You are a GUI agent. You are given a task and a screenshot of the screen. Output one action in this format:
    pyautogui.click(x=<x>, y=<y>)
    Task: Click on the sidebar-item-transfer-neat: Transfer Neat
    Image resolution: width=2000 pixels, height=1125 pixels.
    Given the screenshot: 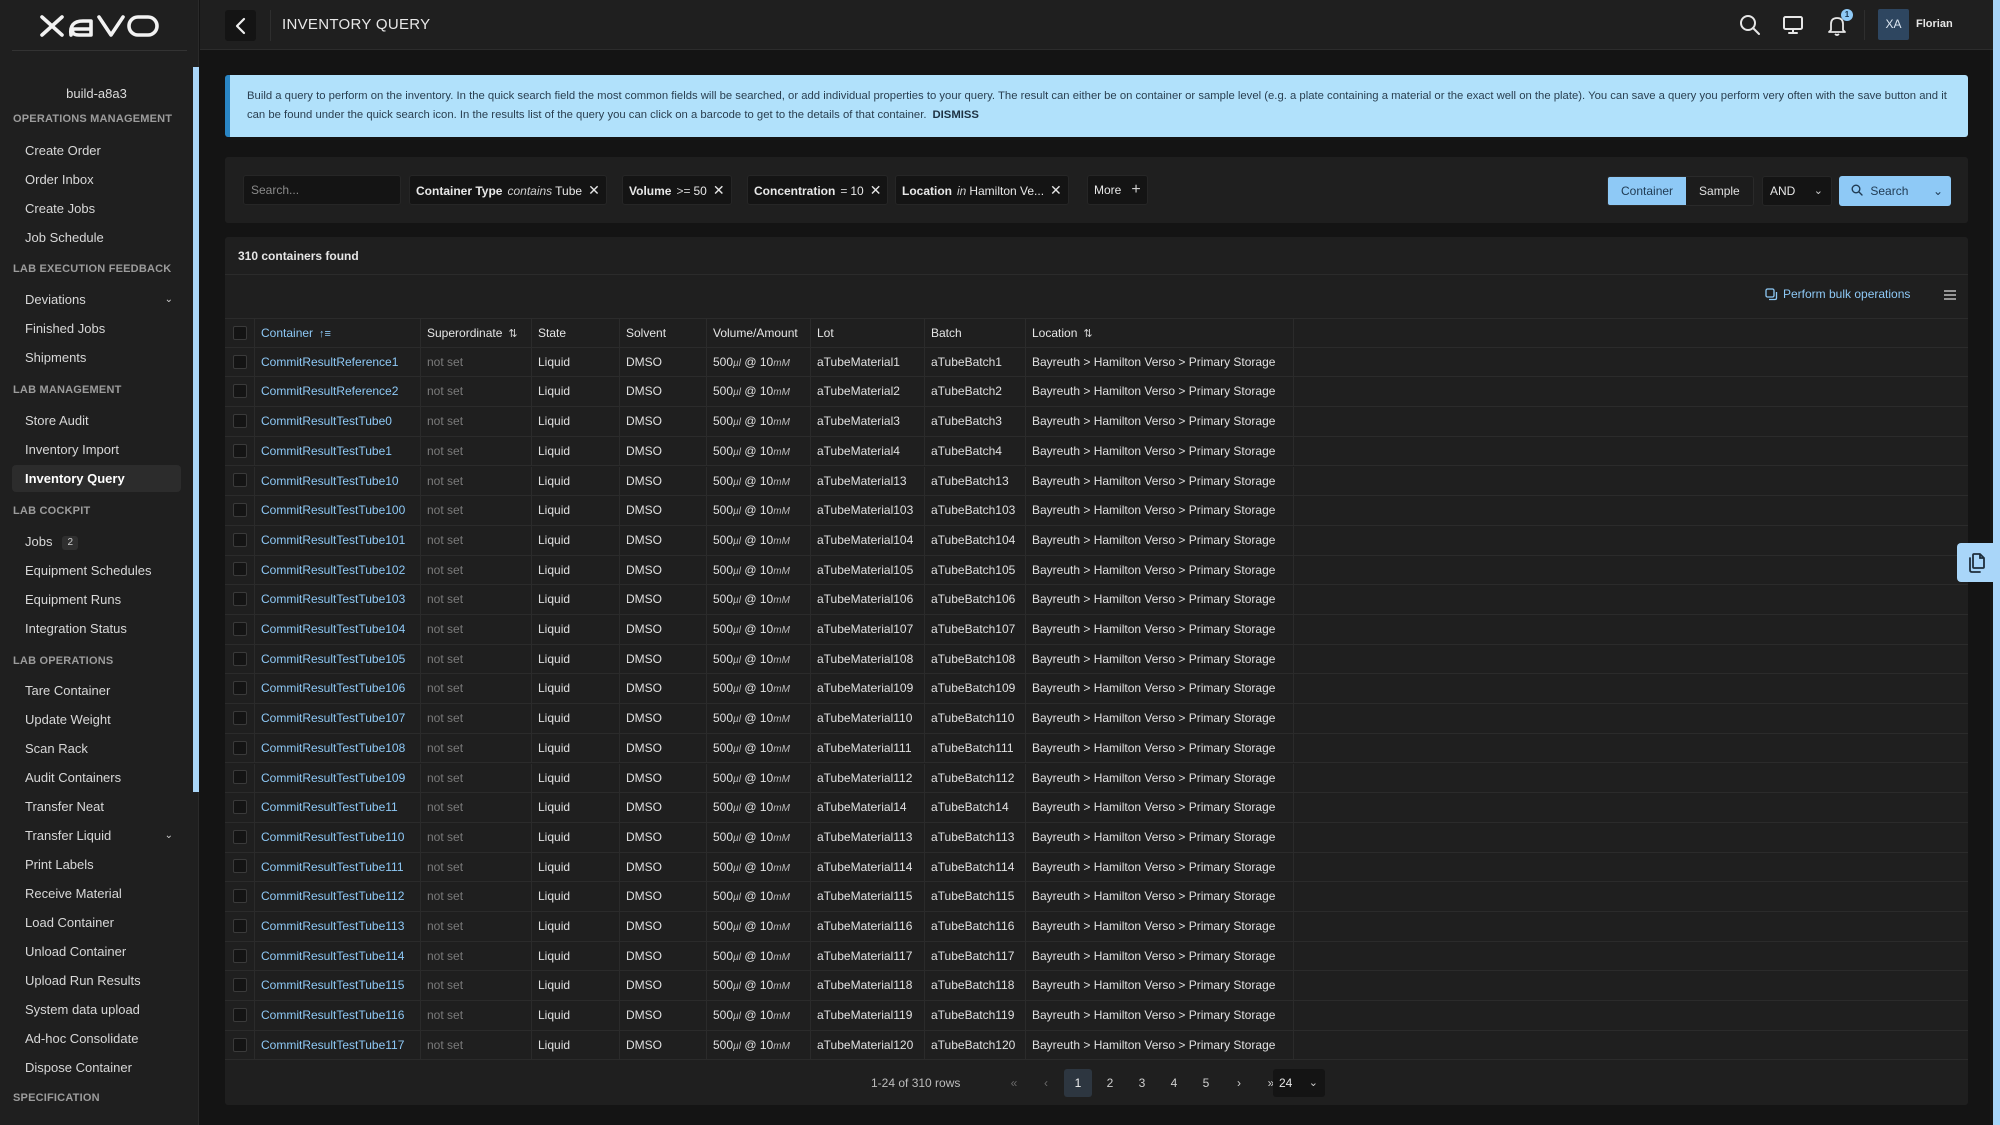 What is the action you would take?
    pyautogui.click(x=96, y=806)
    